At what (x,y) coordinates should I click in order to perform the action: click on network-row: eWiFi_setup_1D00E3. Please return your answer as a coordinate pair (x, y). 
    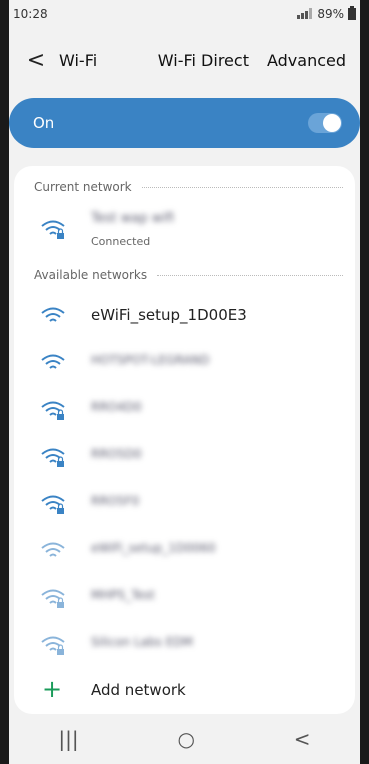
    Looking at the image, I should click on (184, 316).